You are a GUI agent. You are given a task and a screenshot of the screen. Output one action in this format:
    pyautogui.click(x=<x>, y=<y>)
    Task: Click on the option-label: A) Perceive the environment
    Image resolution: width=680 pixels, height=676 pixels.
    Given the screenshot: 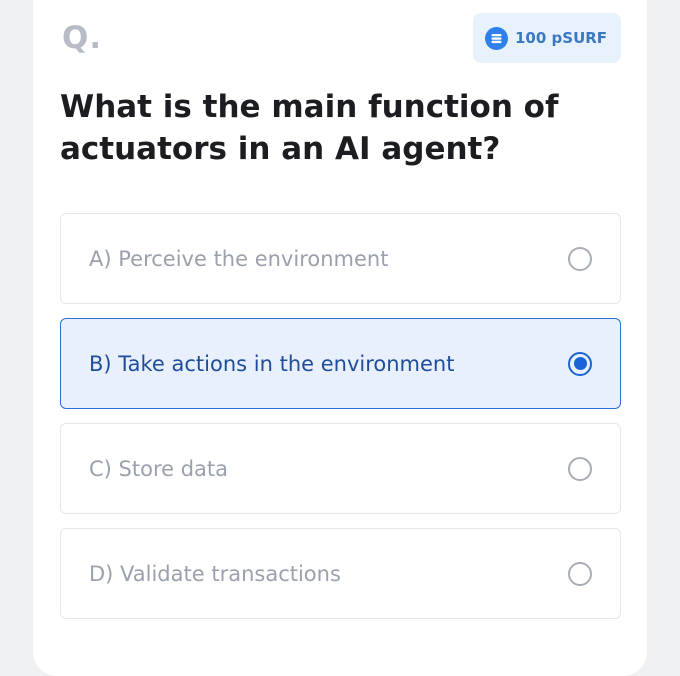 What is the action you would take?
    pyautogui.click(x=239, y=258)
    